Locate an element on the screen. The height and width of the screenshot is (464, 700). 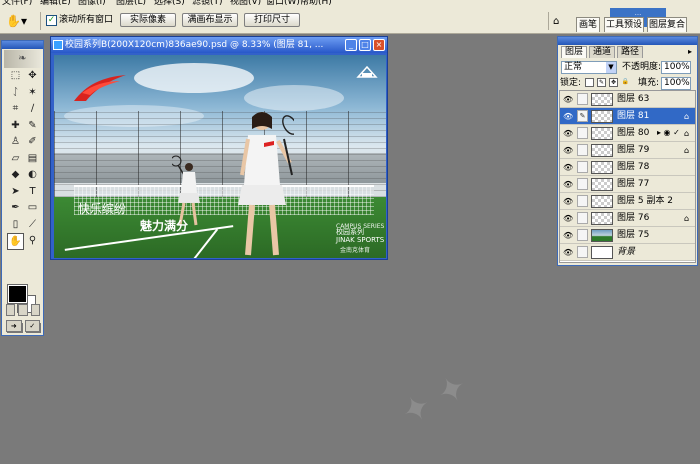
layer-row-background: 👁 背景 is located at coordinates (627, 252).